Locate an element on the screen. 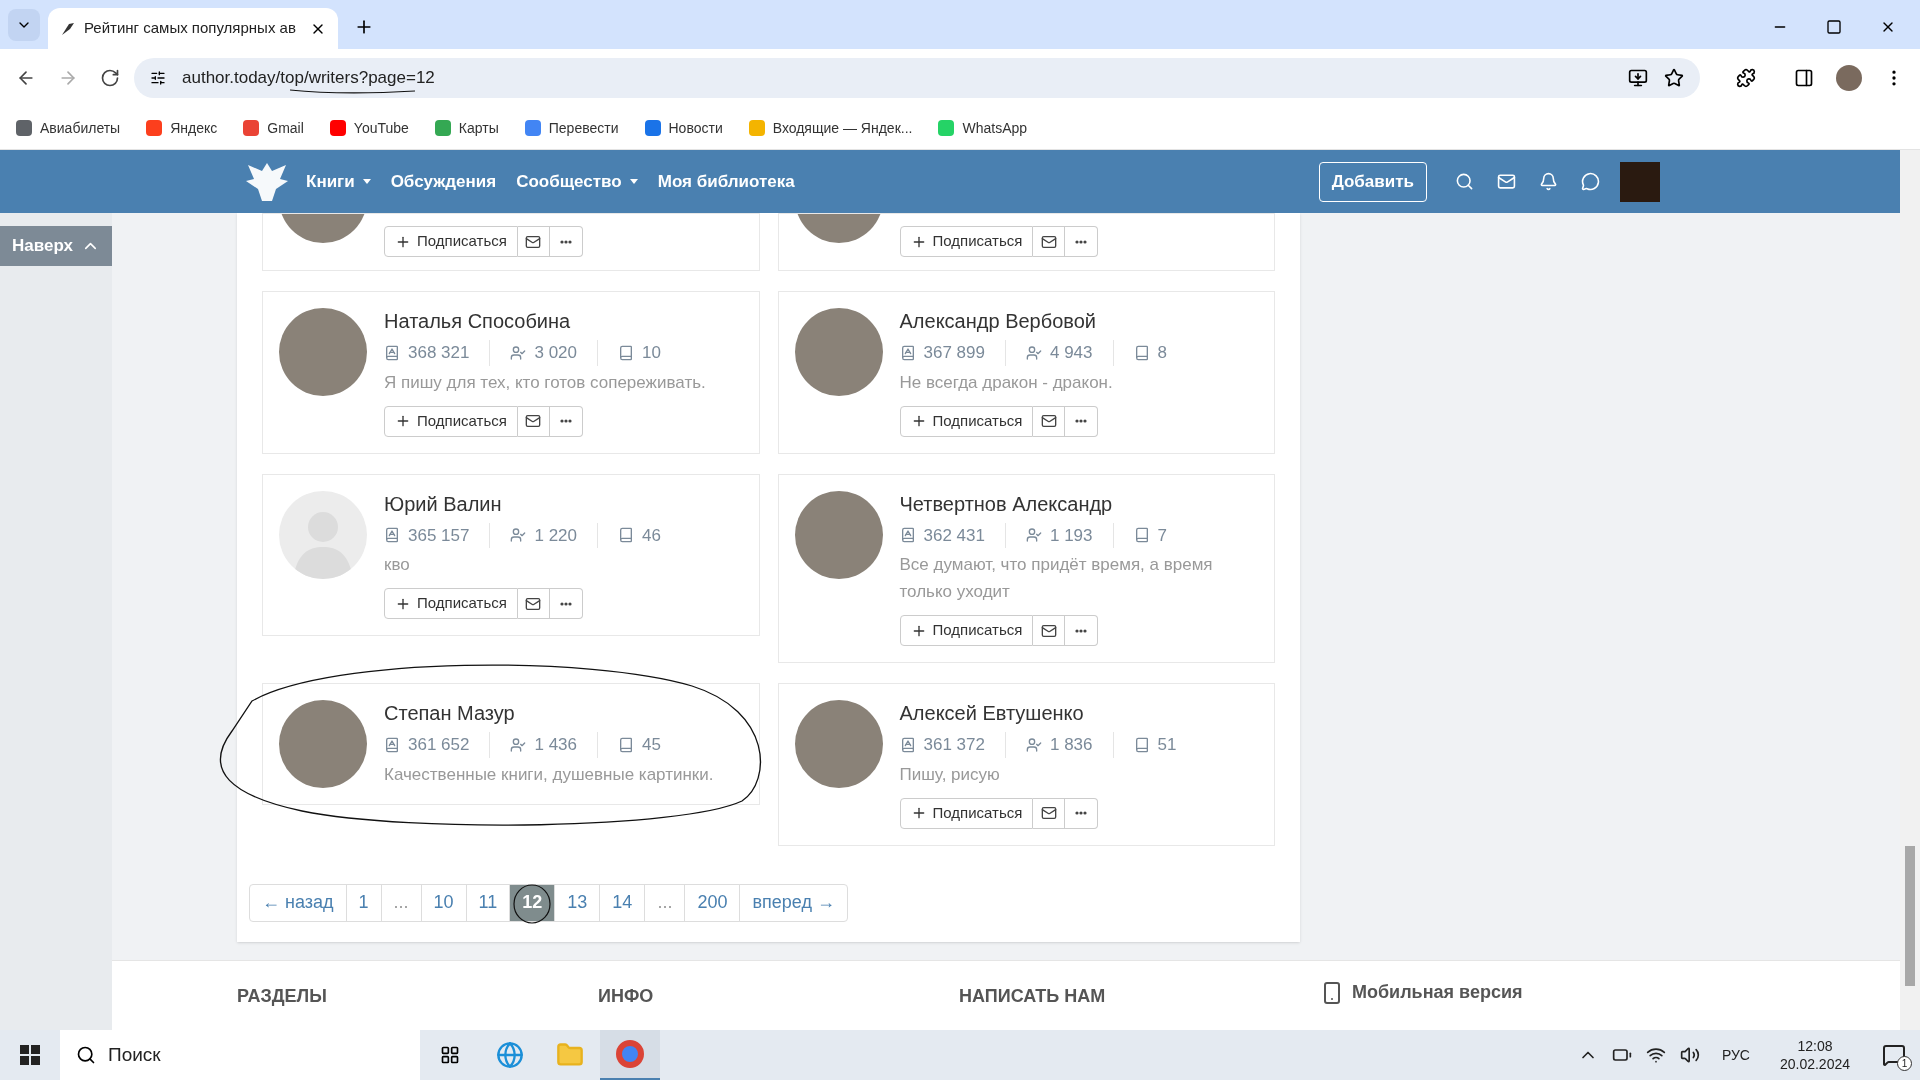  author-name: Юрий Валин is located at coordinates (542, 503).